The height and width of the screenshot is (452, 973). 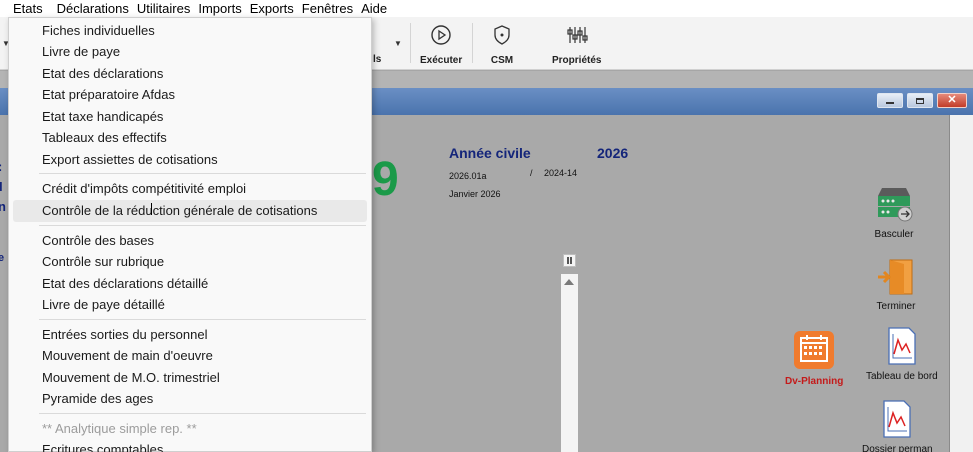 I want to click on menu-item-ecritures-comptables: Ecritures comptables, so click(x=102, y=447).